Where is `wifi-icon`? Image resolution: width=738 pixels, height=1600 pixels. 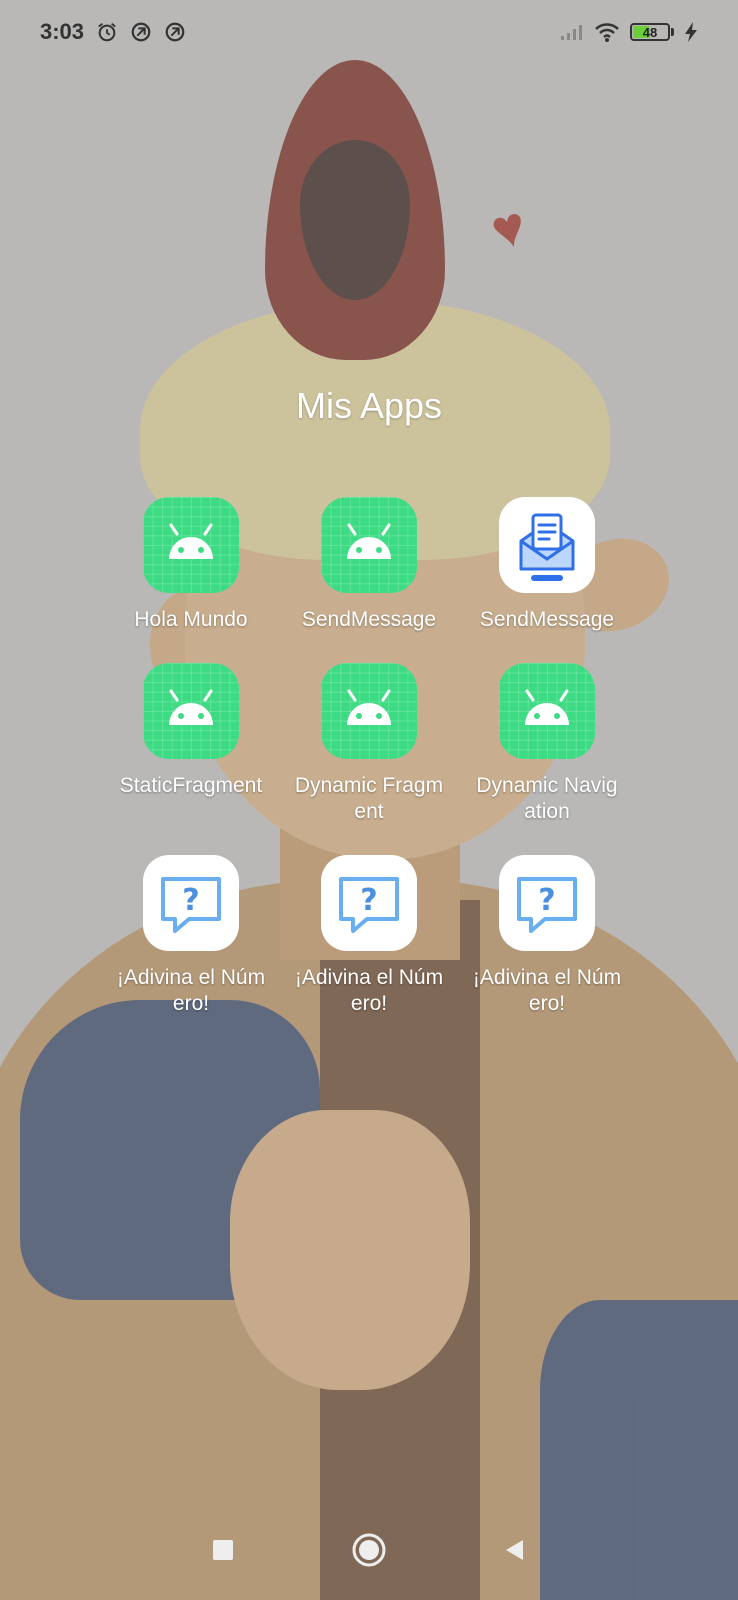
wifi-icon is located at coordinates (607, 32).